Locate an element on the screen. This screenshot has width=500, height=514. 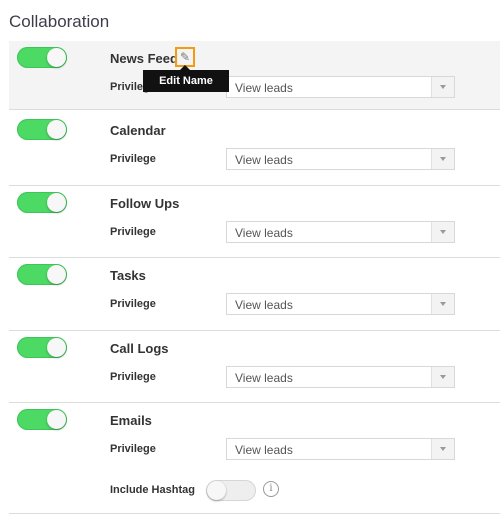
edit-name-button: ✎ is located at coordinates (185, 57).